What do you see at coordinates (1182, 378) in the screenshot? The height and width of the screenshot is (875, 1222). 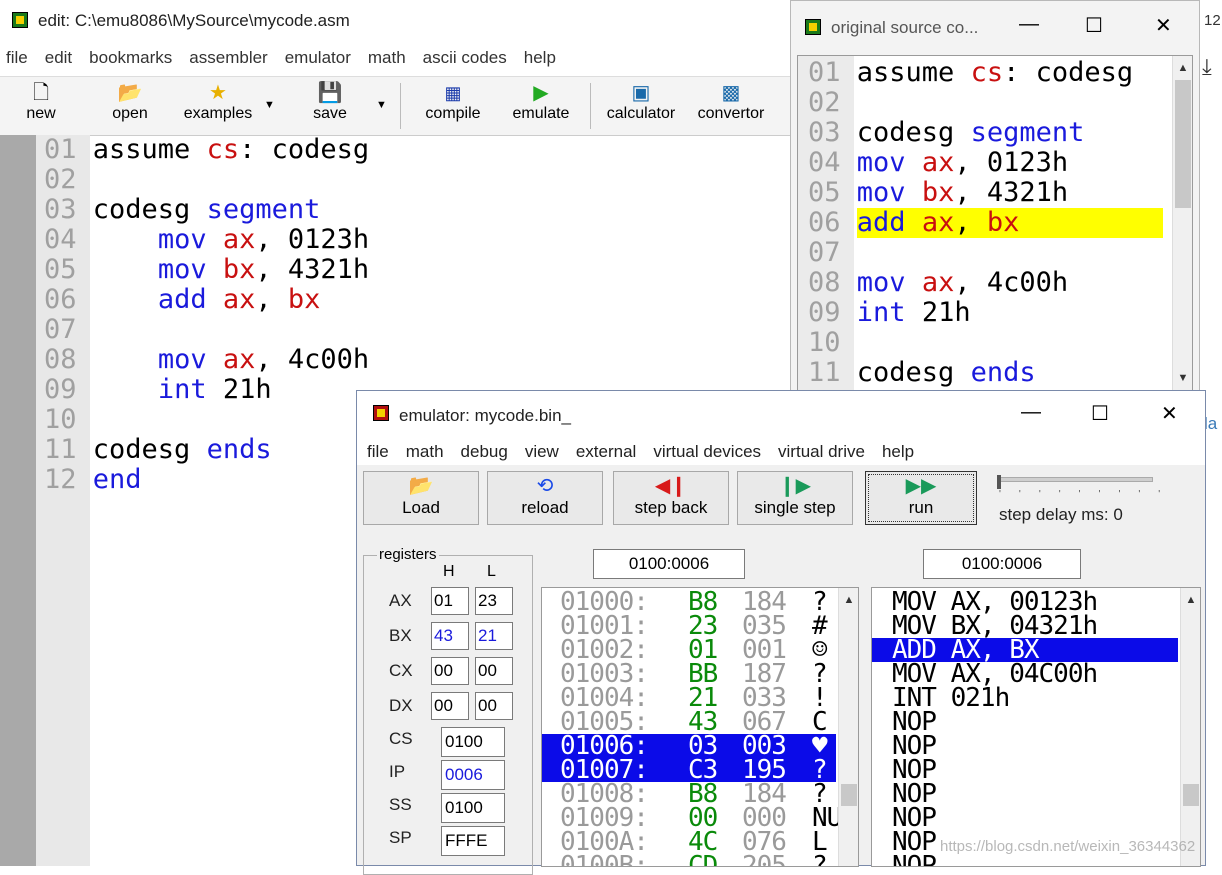 I see `scroll-down-arrow-icon: ▼` at bounding box center [1182, 378].